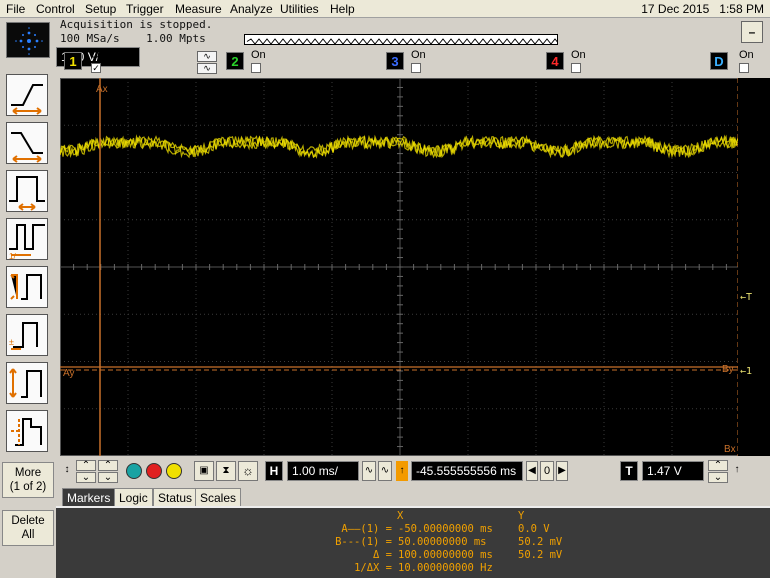 This screenshot has width=770, height=578. What do you see at coordinates (55, 9) in the screenshot?
I see `menu-control: Control` at bounding box center [55, 9].